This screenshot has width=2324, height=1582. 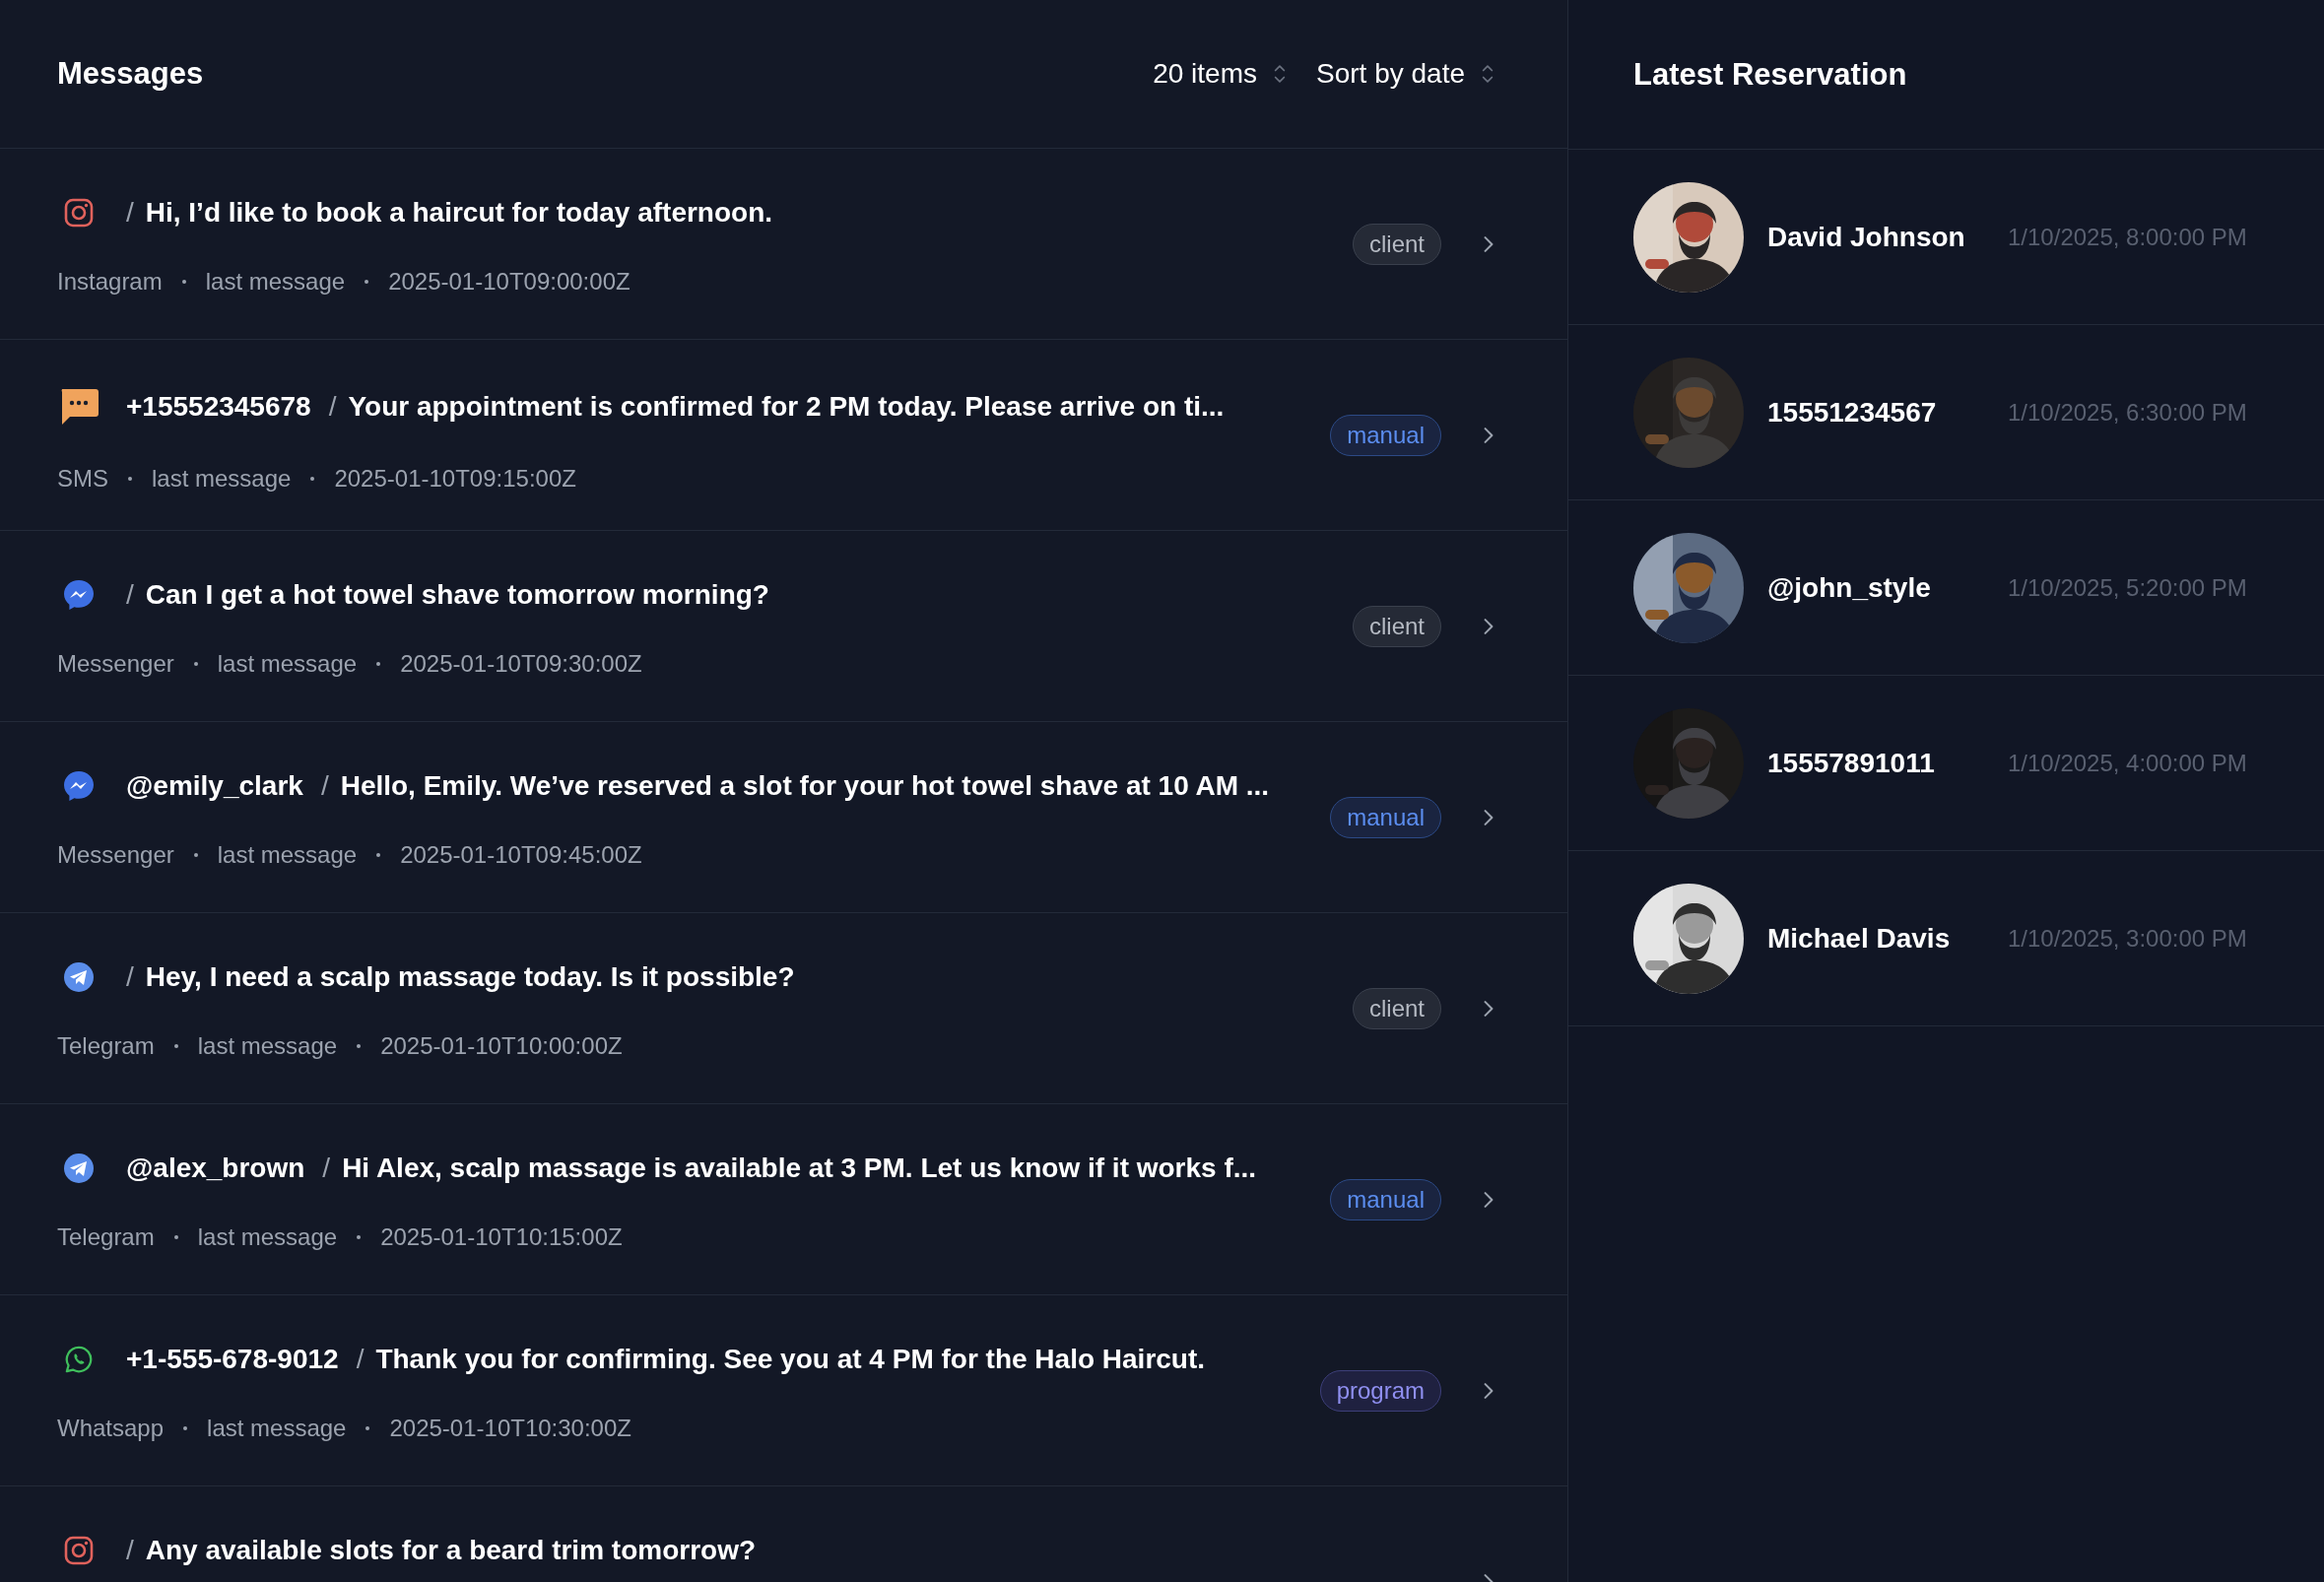 I want to click on channel-name: Instagram, so click(x=110, y=281).